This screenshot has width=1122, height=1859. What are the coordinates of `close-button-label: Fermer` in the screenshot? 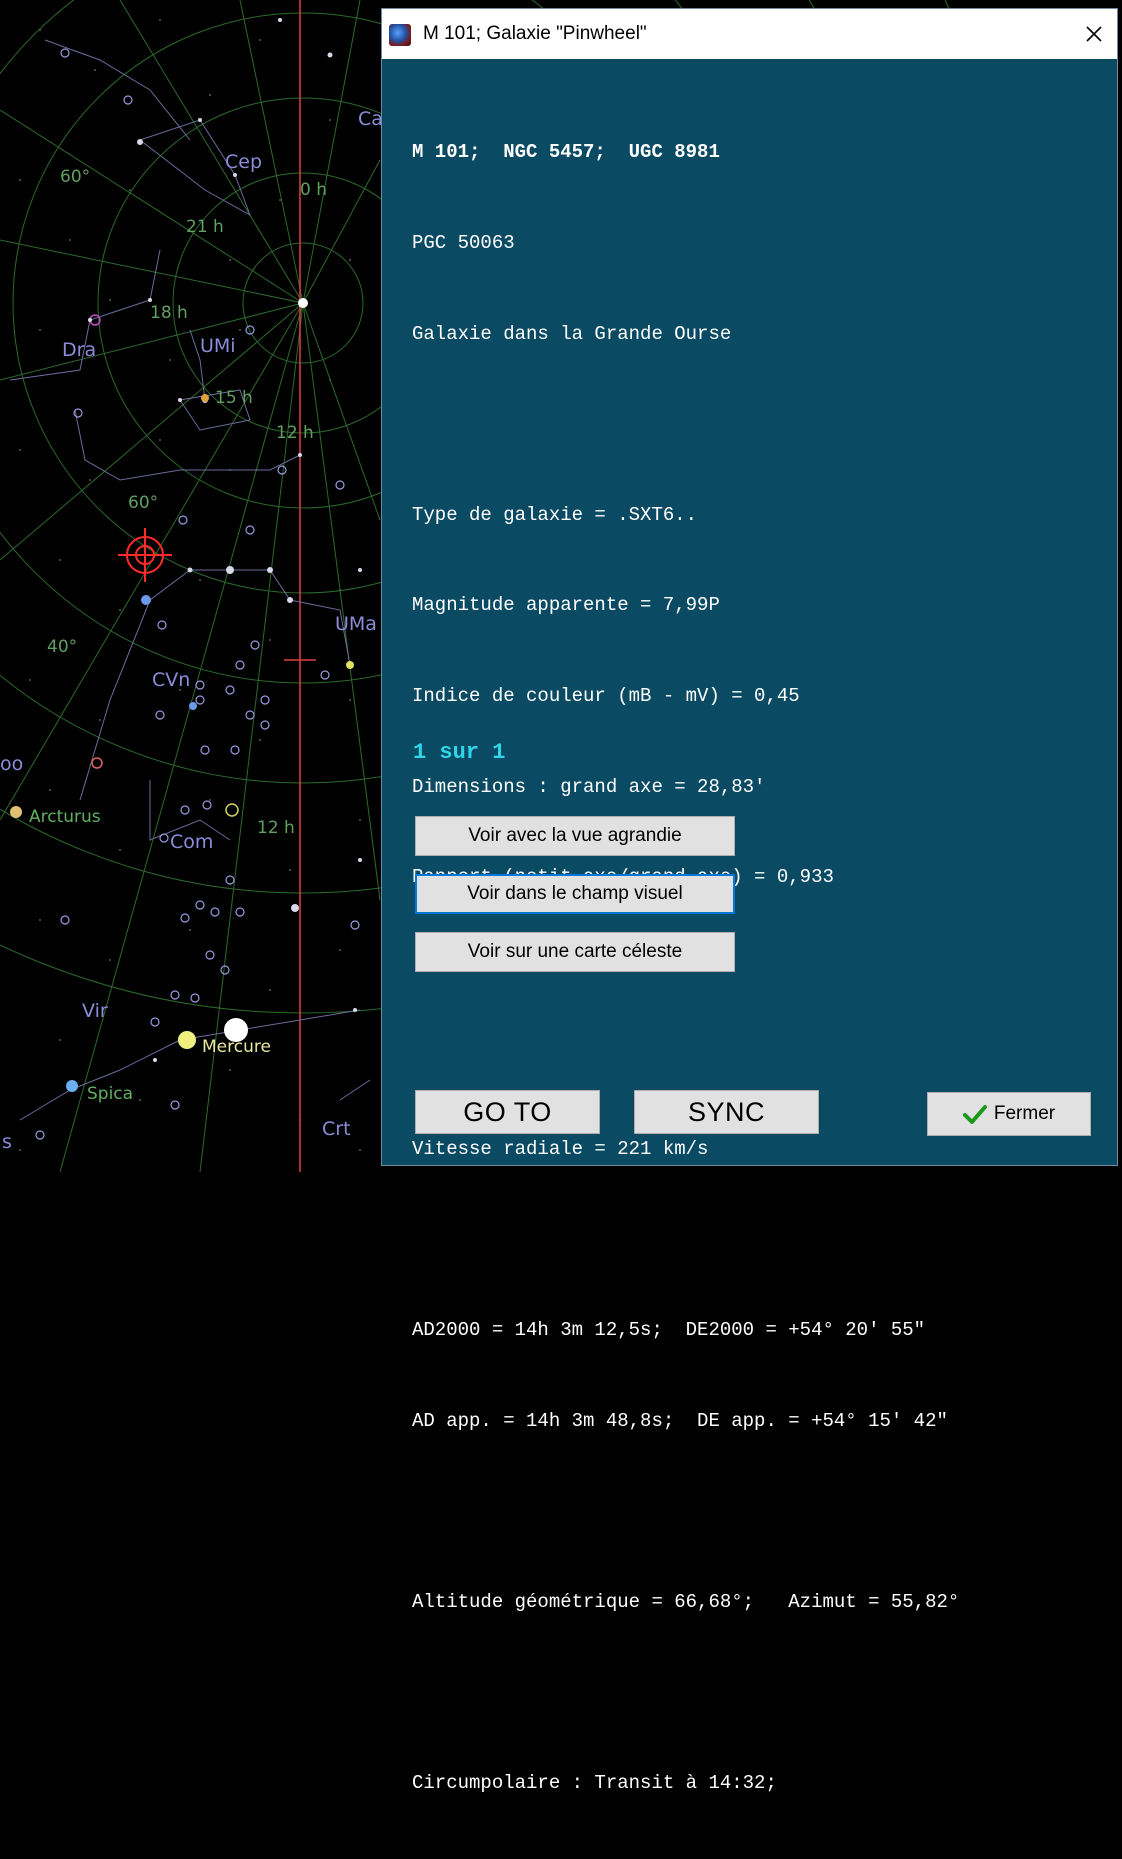 It's located at (1024, 1113).